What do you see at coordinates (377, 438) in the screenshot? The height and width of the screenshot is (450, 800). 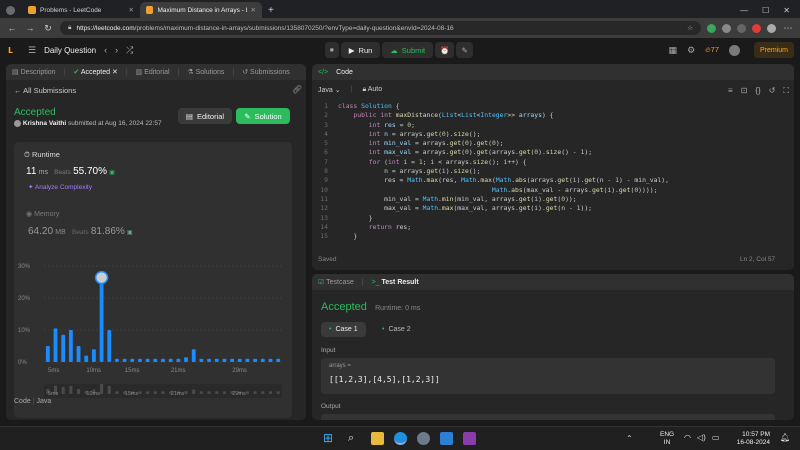 I see `file-explorer-icon` at bounding box center [377, 438].